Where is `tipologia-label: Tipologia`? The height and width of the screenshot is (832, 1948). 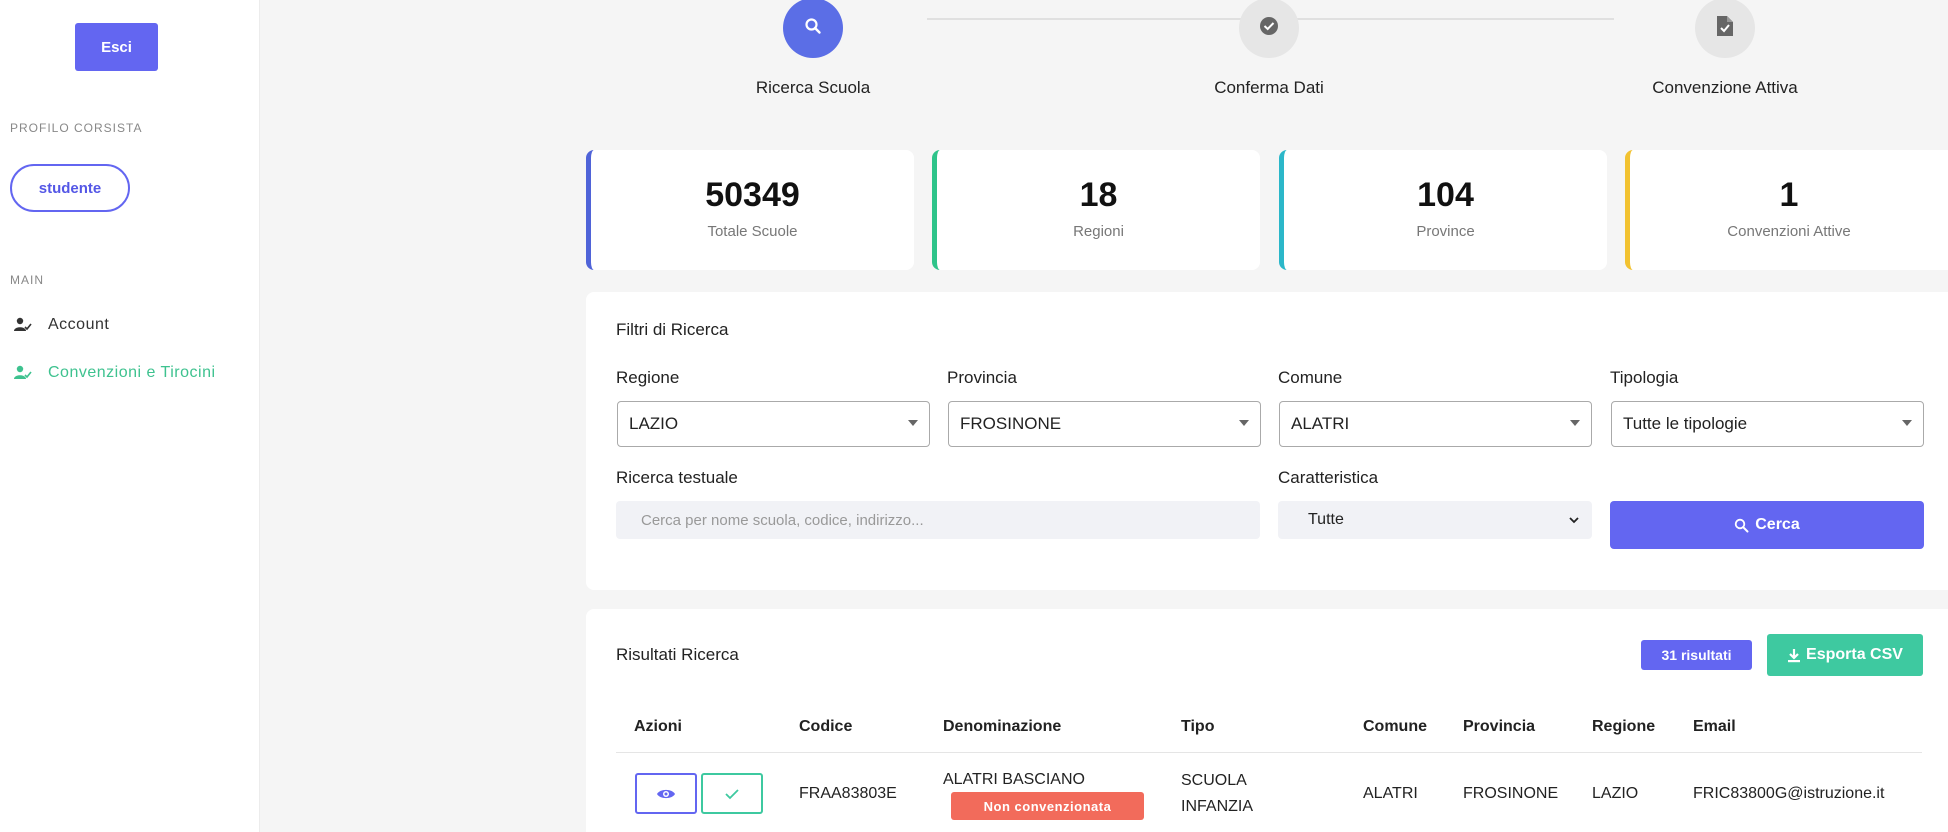
tipologia-label: Tipologia is located at coordinates (1644, 377).